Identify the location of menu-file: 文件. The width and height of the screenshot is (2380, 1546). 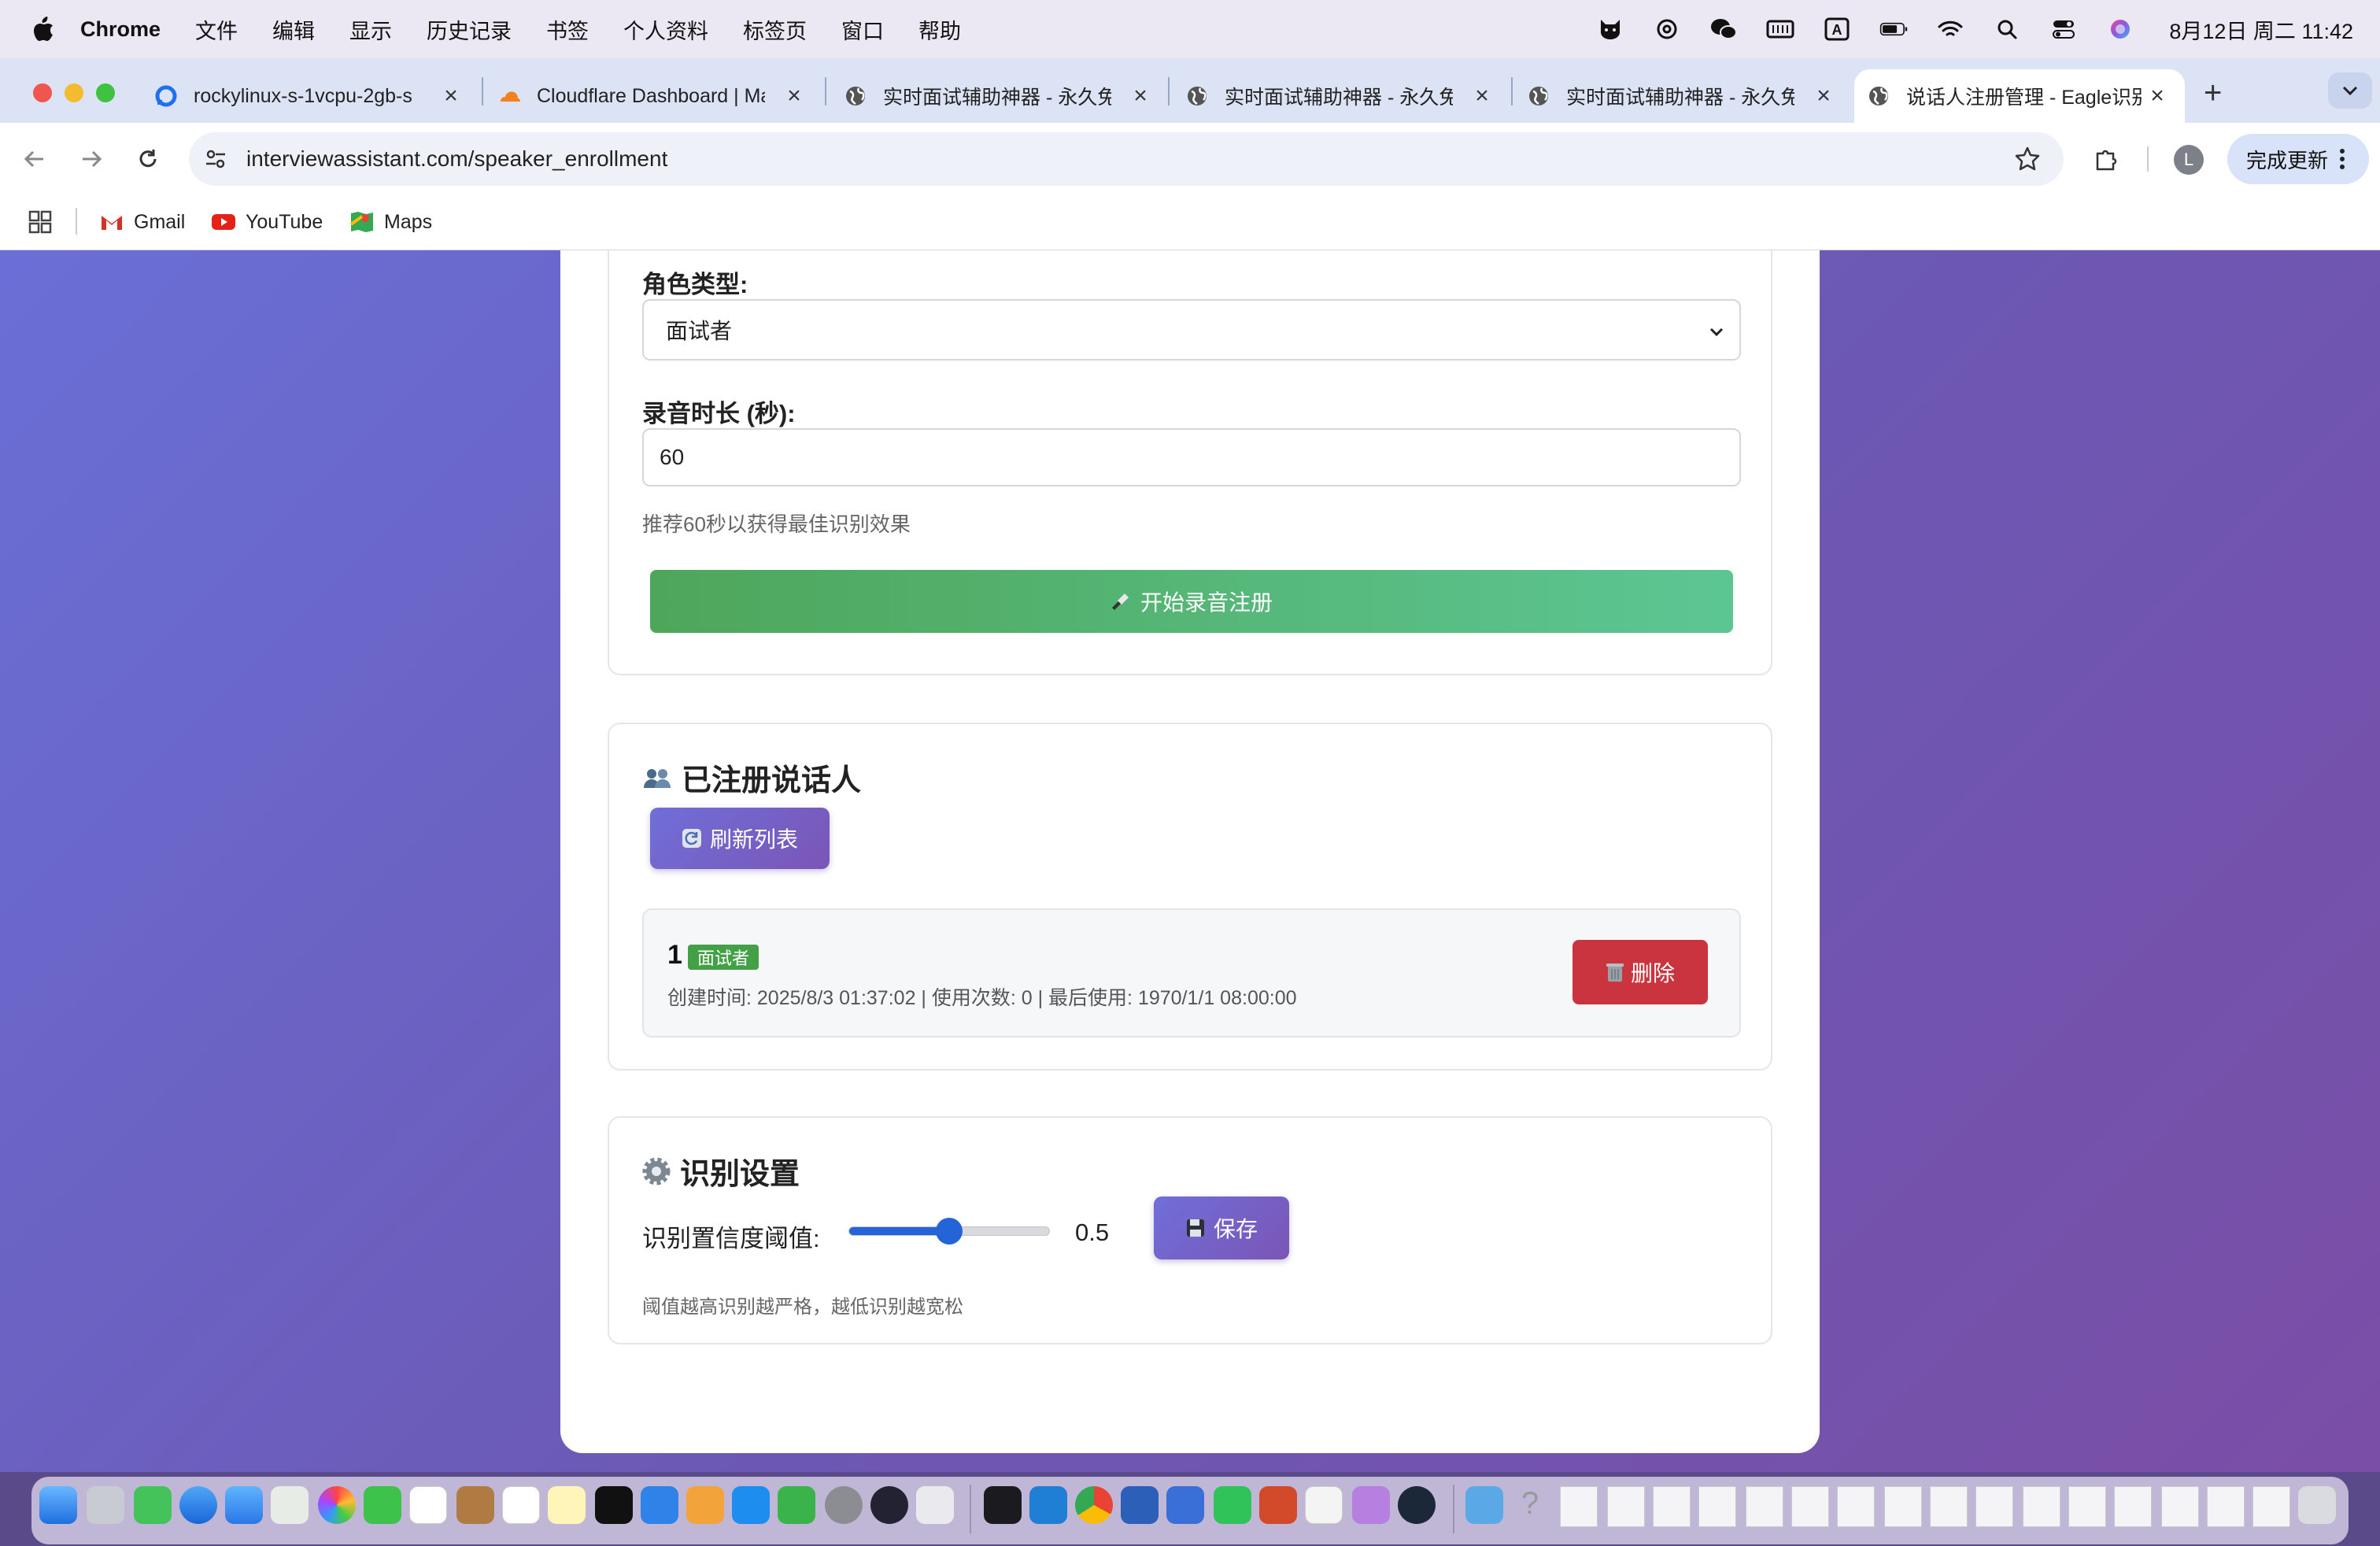
(216, 29).